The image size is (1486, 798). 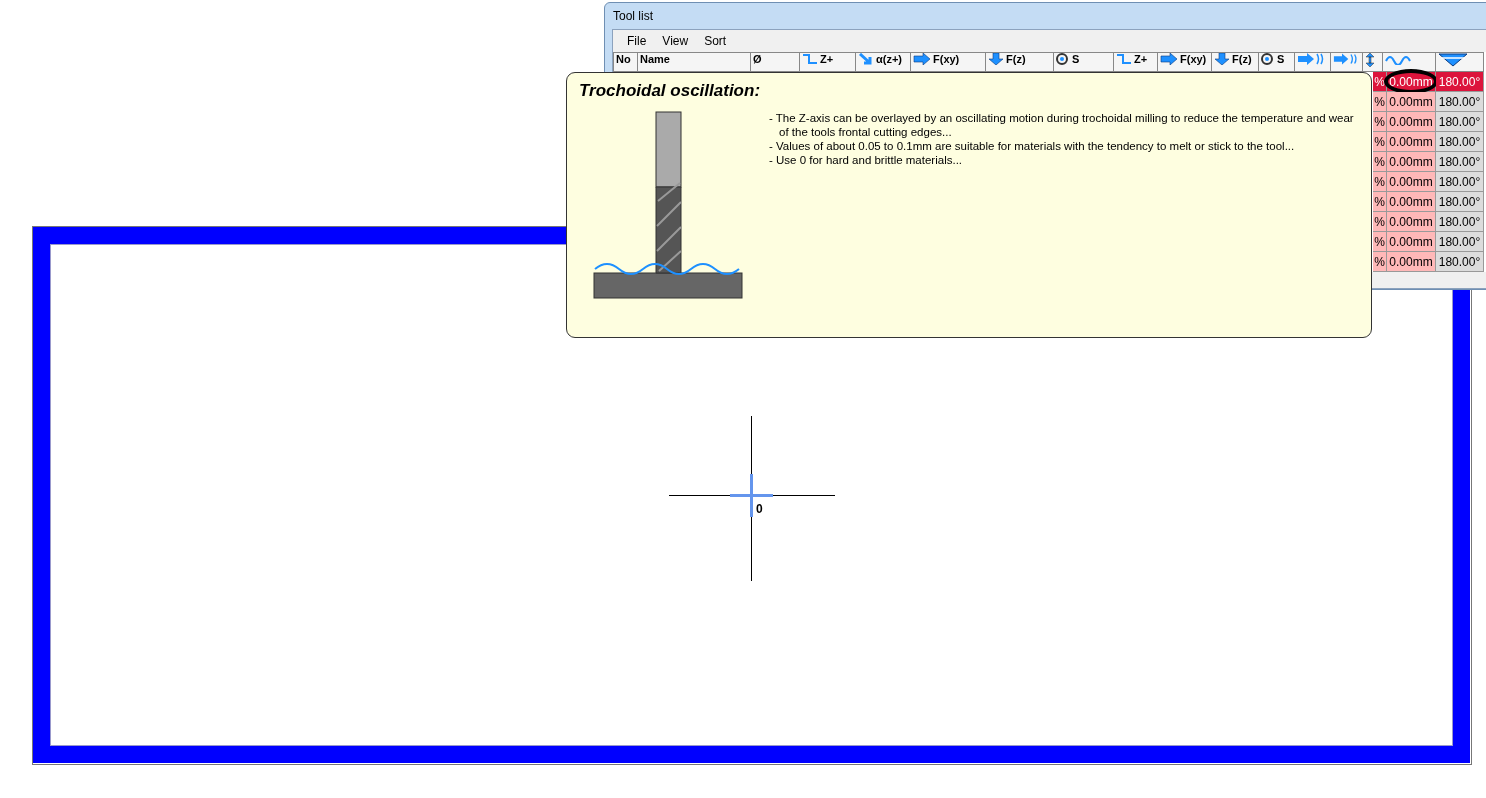 I want to click on menu-item: View, so click(x=675, y=41).